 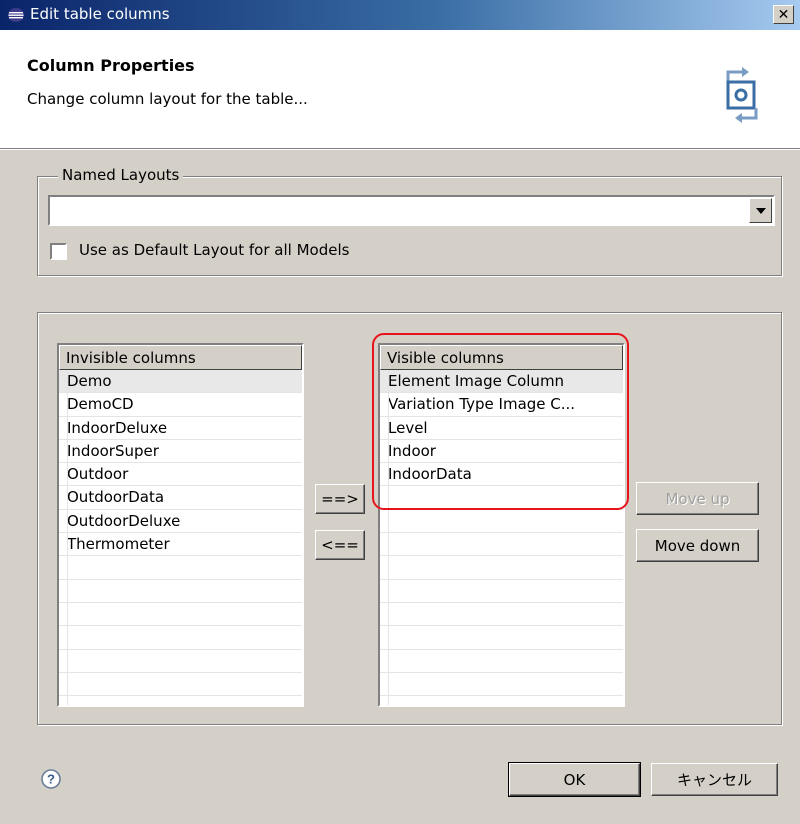 What do you see at coordinates (501, 357) in the screenshot?
I see `visible-columns-header: Visible columns` at bounding box center [501, 357].